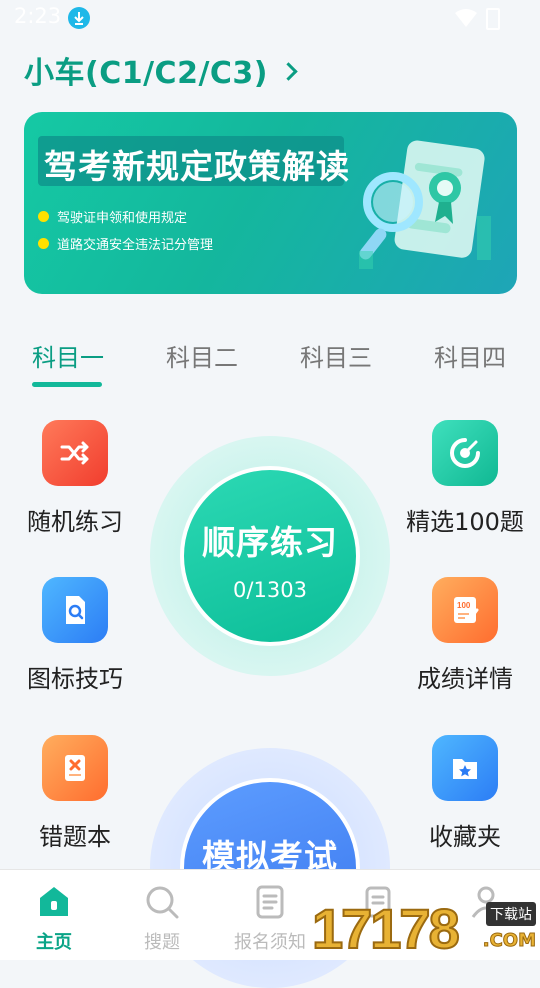 This screenshot has height=988, width=540. What do you see at coordinates (54, 942) in the screenshot?
I see `nav-home-label: 主页` at bounding box center [54, 942].